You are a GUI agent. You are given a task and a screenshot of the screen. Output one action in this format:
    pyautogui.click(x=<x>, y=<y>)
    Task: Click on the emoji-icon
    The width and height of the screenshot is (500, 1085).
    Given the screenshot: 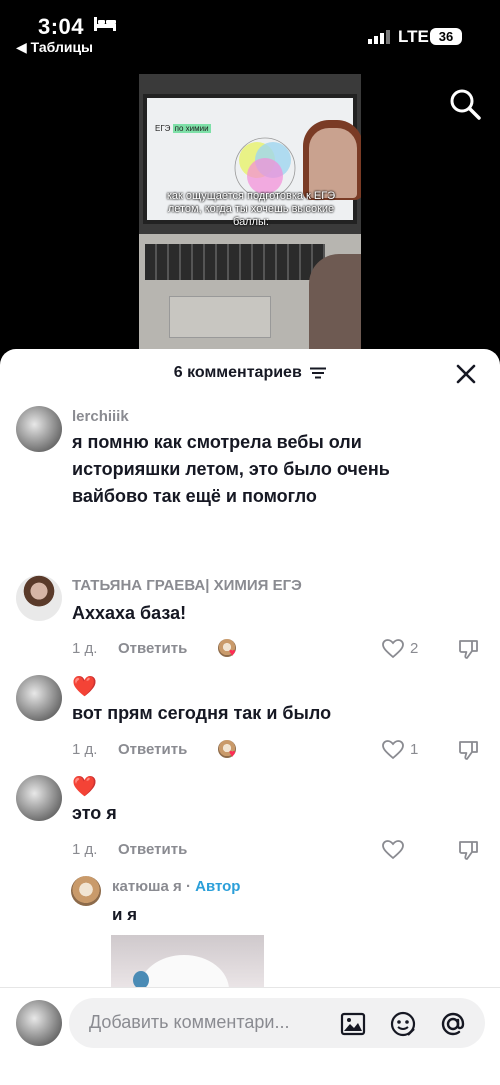 What is the action you would take?
    pyautogui.click(x=403, y=1024)
    